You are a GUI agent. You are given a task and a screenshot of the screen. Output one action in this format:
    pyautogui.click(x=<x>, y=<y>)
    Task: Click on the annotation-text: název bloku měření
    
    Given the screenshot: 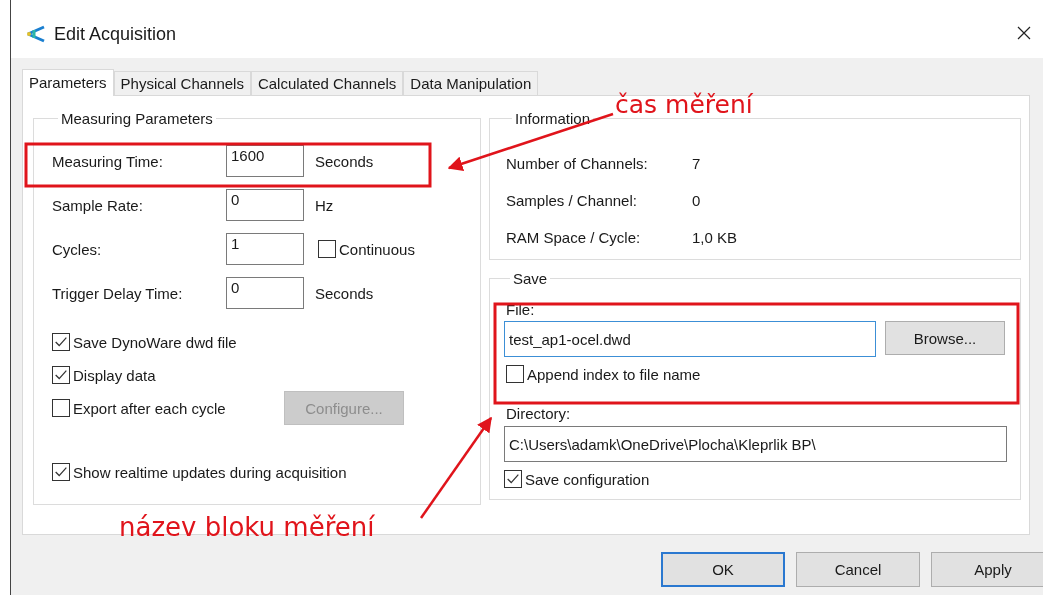 What is the action you would take?
    pyautogui.click(x=247, y=527)
    